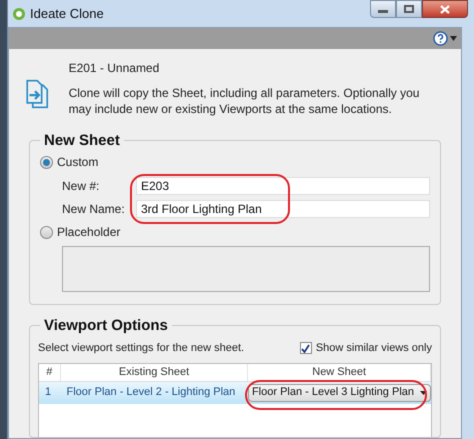  I want to click on dropdown: Floor Plan - Level 3 Lighting Plan, so click(339, 393).